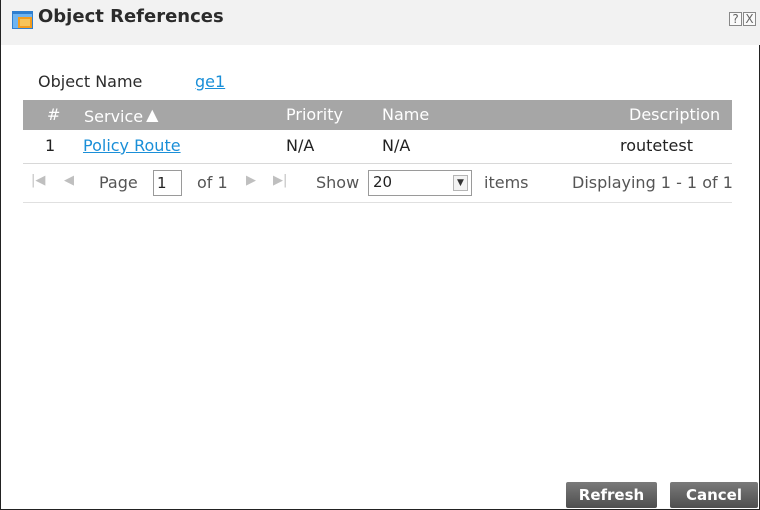 The image size is (760, 510). I want to click on column-header-service-label: Service, so click(114, 116).